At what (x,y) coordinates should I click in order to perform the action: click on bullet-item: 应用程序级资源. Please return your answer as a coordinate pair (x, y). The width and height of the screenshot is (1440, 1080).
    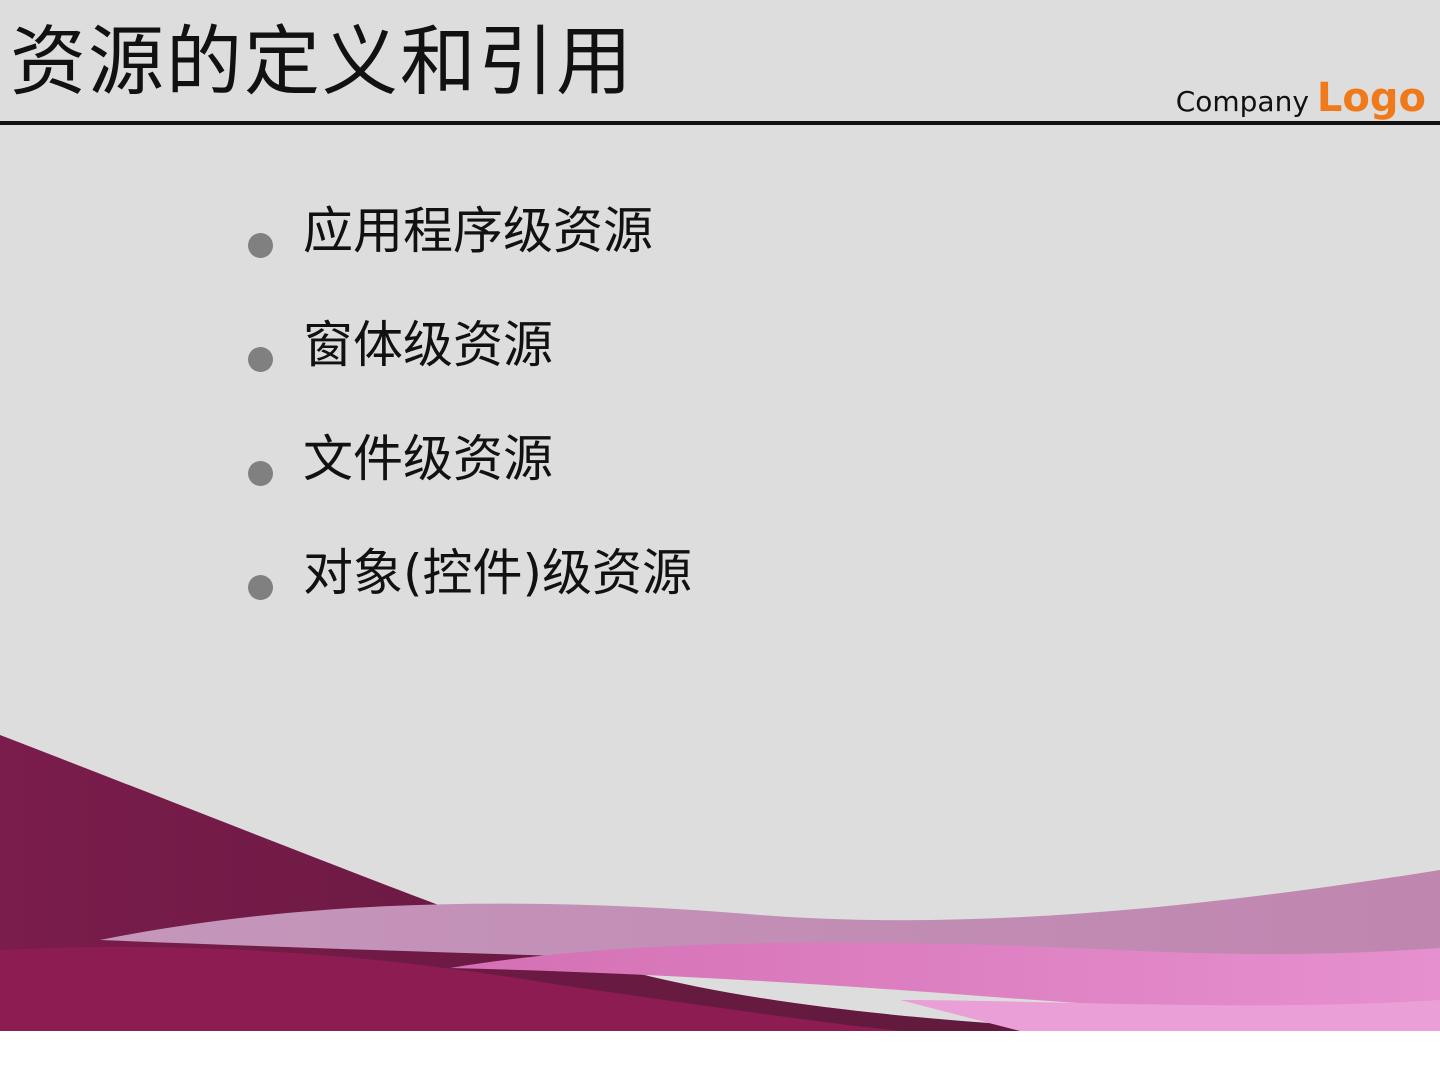
    Looking at the image, I should click on (470, 257).